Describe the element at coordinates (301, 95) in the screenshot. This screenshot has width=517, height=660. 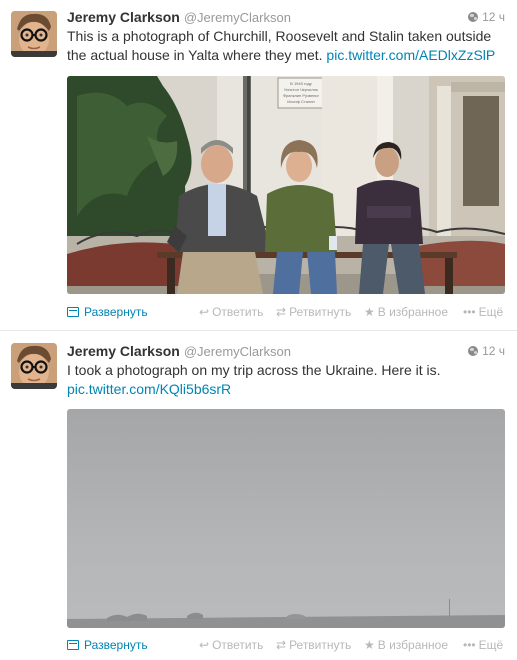
I see `svg-text: Франклин Рузвельт` at that location.